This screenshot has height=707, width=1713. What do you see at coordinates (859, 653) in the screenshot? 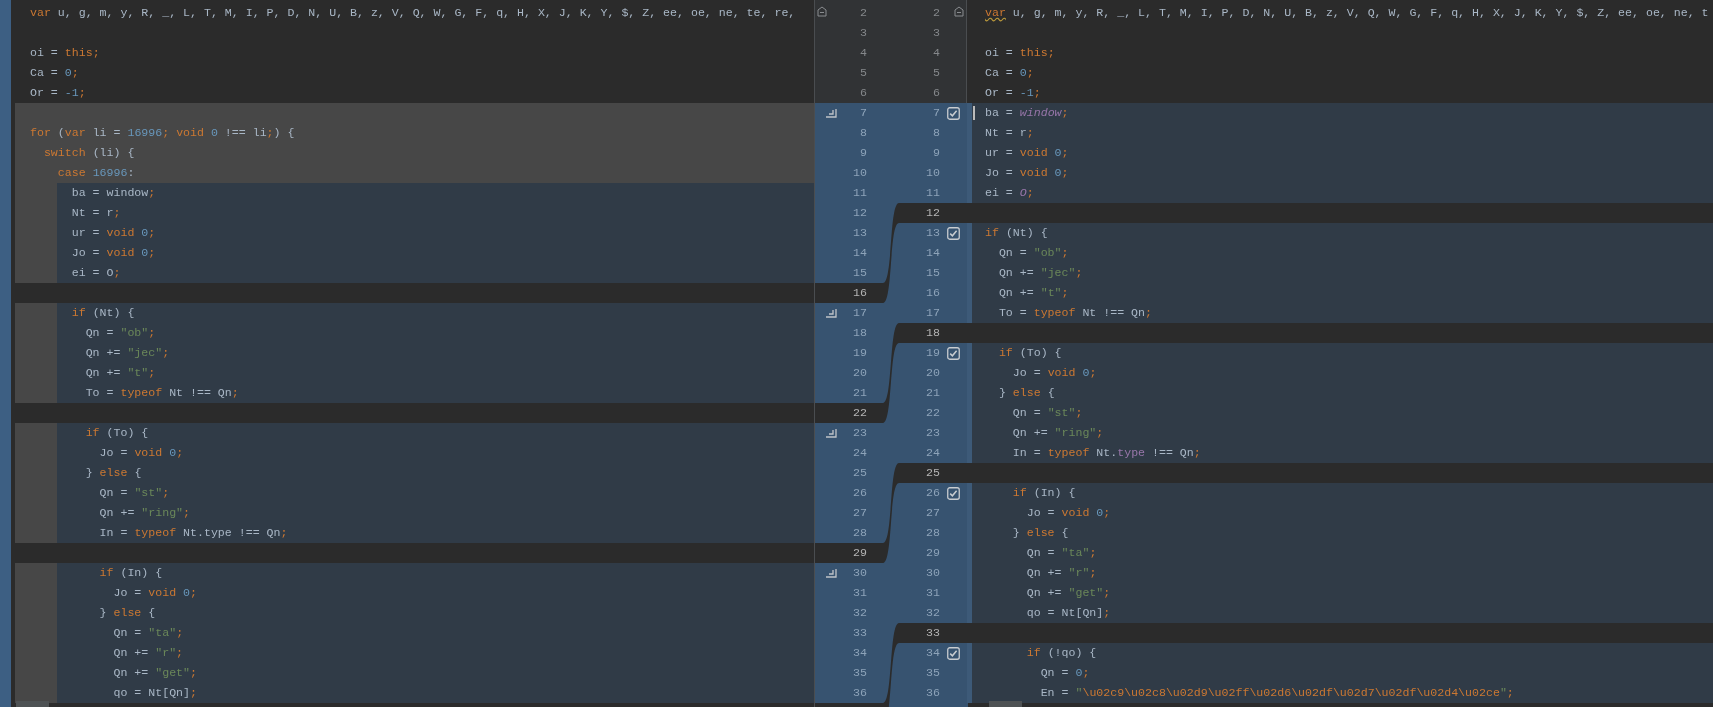
I see `line-number: 34` at bounding box center [859, 653].